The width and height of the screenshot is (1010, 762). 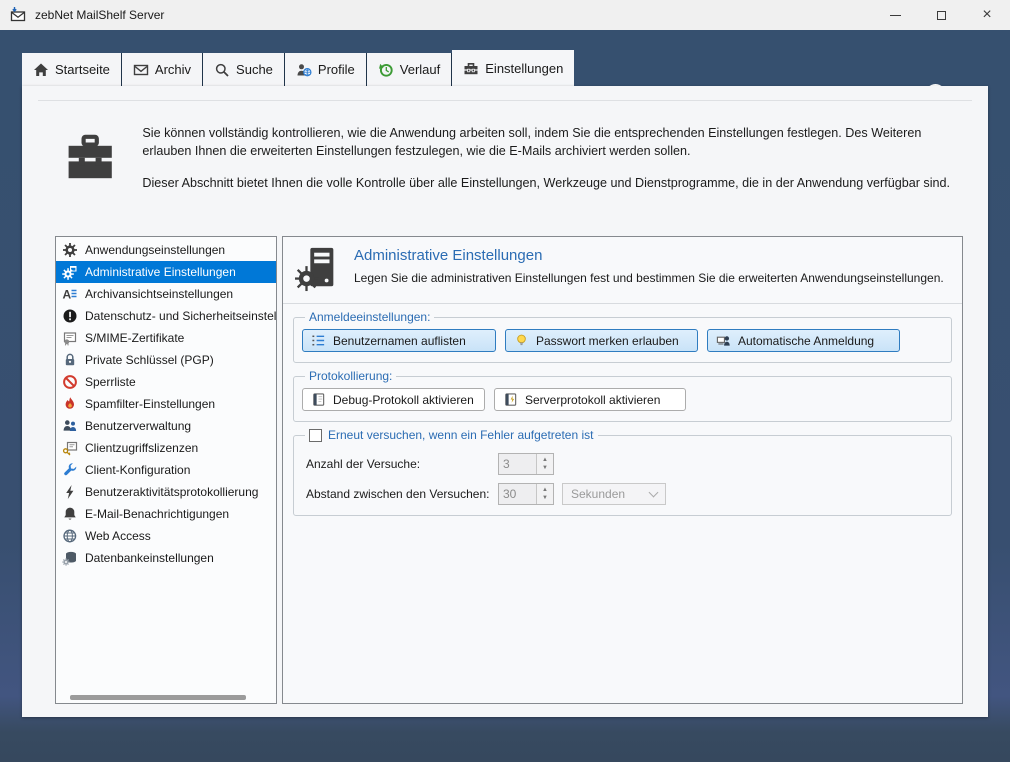 I want to click on close-button: ×, so click(x=987, y=15).